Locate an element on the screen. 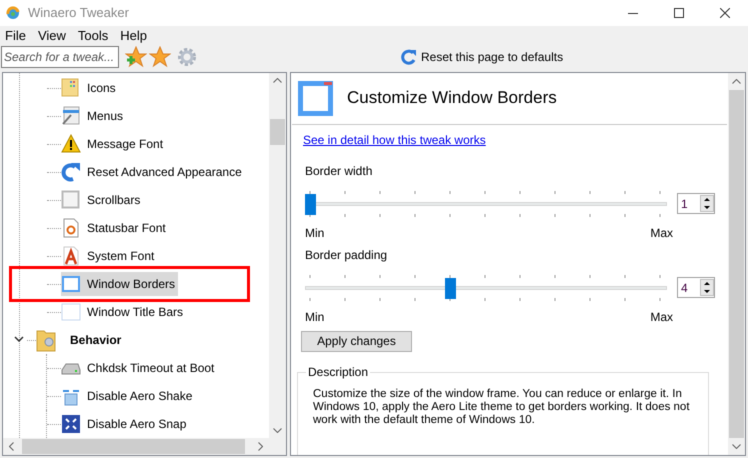 The width and height of the screenshot is (748, 458). minimize-icon is located at coordinates (633, 13).